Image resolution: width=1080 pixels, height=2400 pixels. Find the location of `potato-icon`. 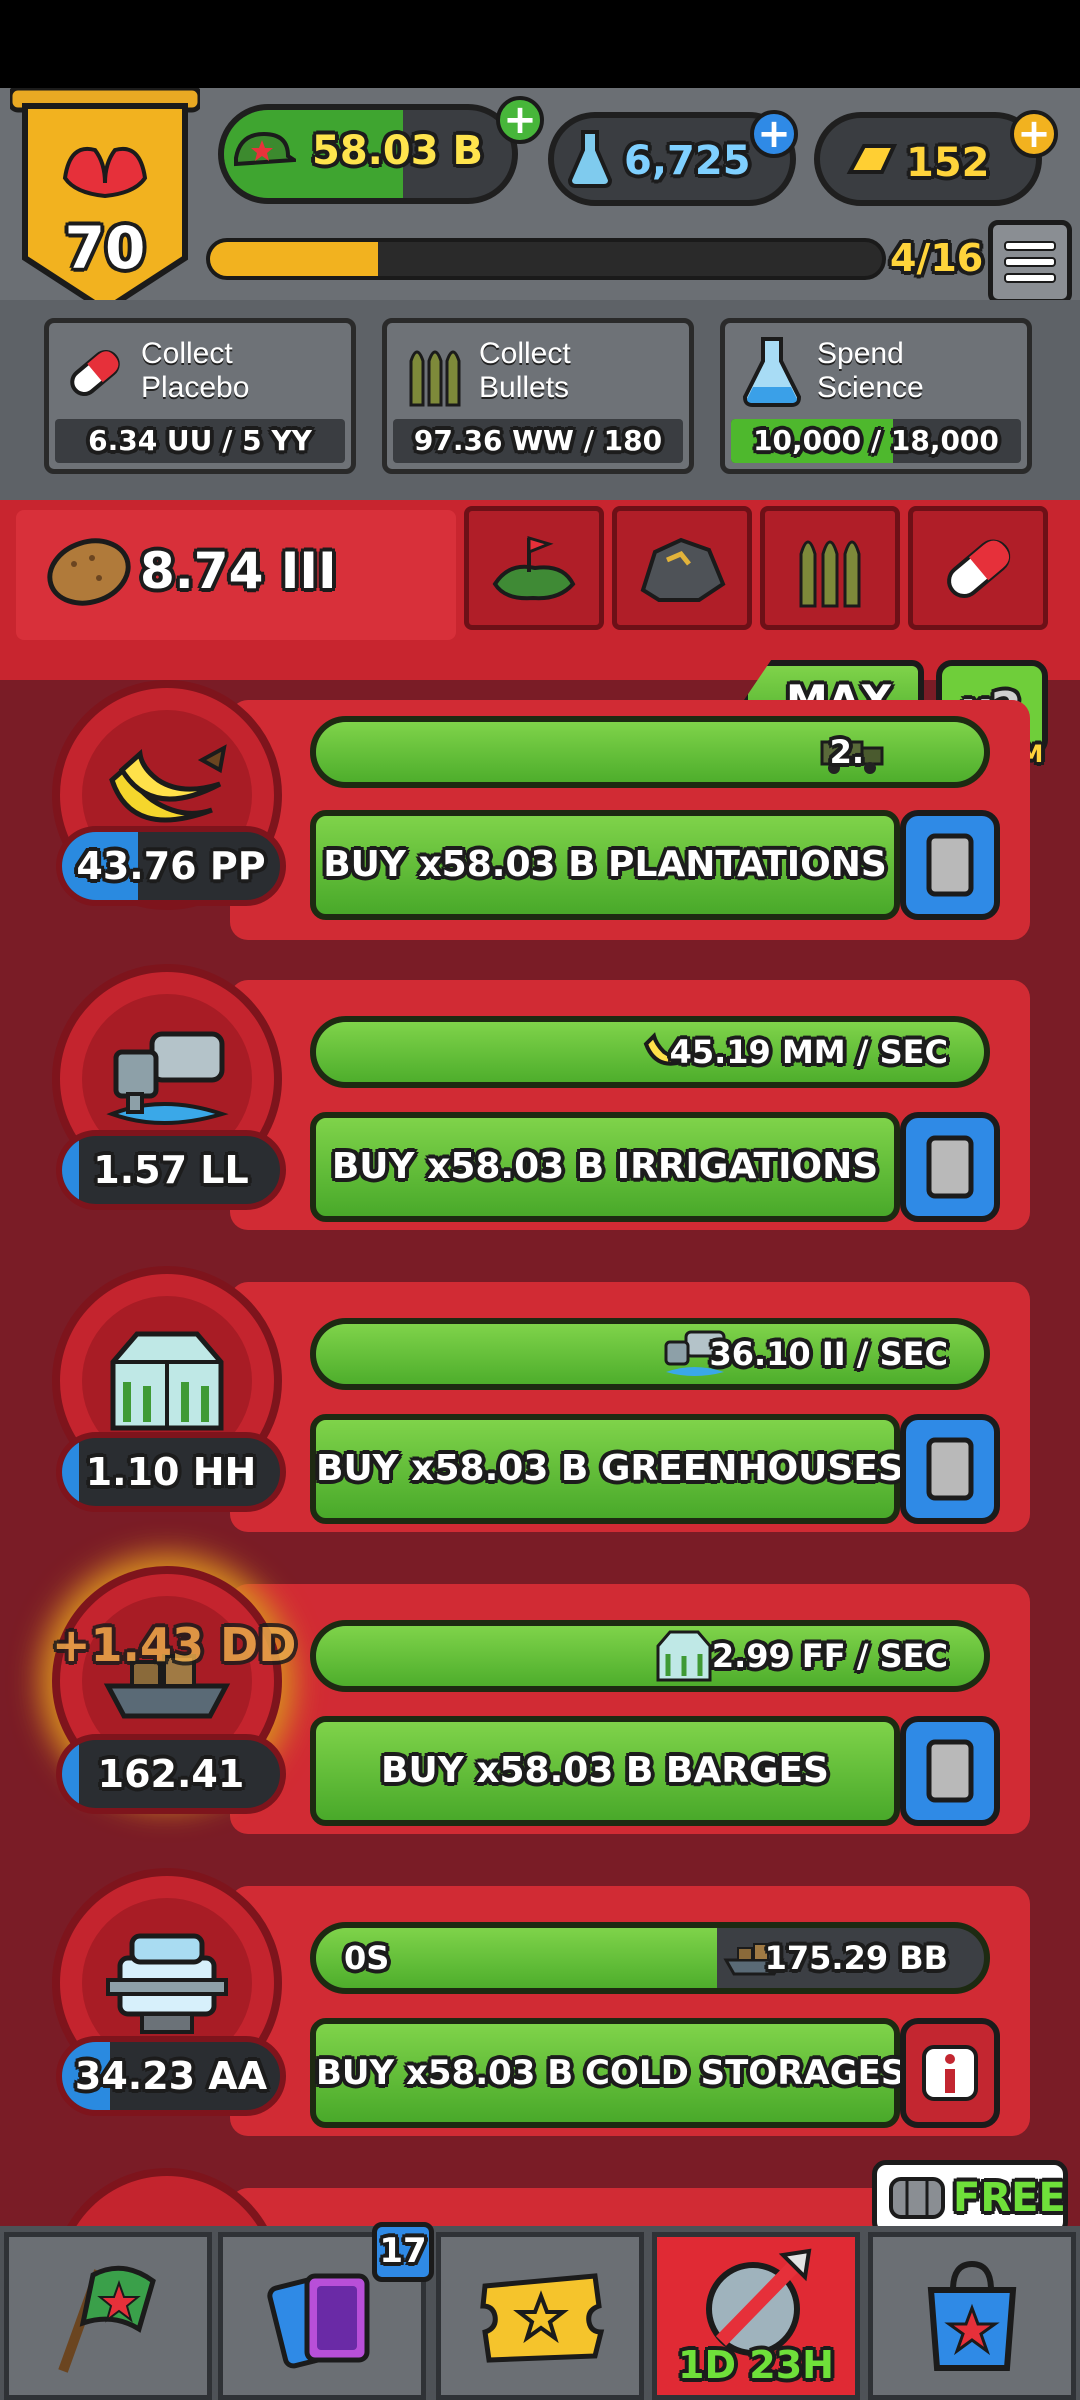

potato-icon is located at coordinates (89, 573).